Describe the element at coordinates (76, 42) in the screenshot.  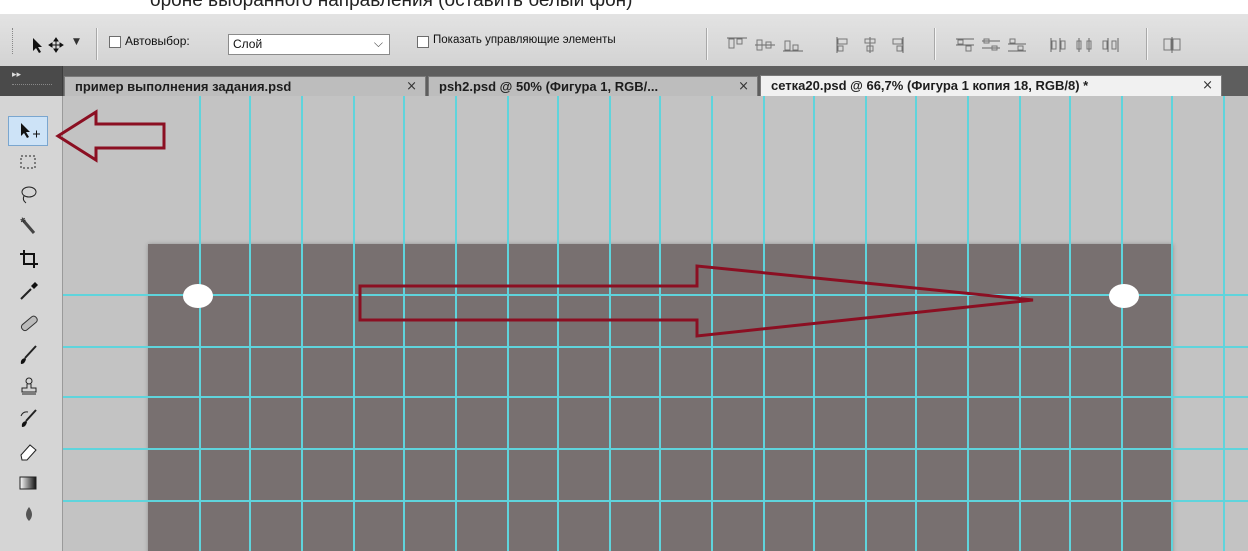
I see `chevron-down-icon: ▼` at that location.